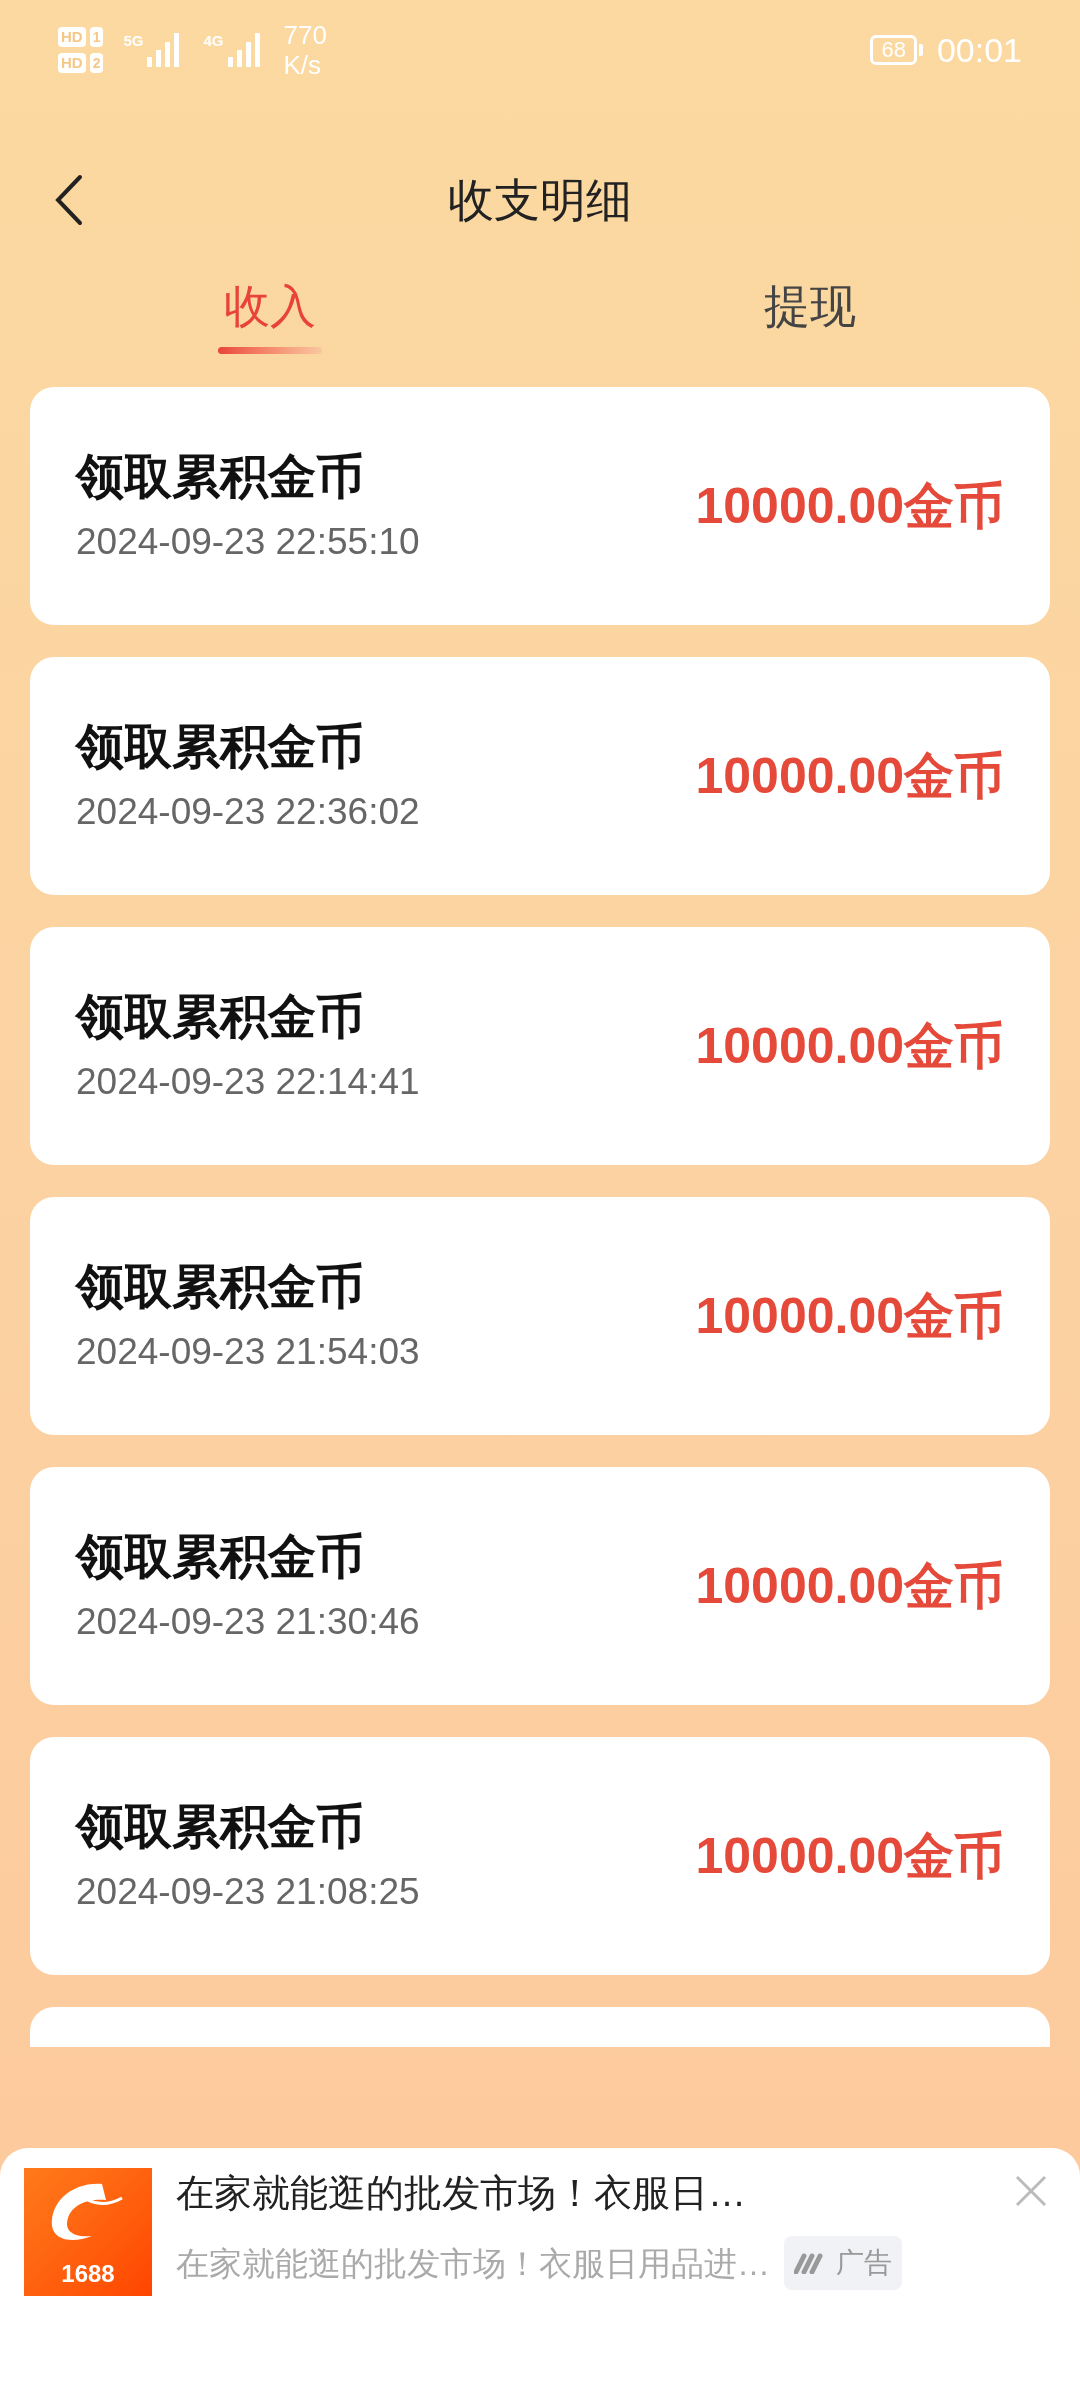 This screenshot has height=2388, width=1080. What do you see at coordinates (979, 50) in the screenshot?
I see `clock-time: 00:01` at bounding box center [979, 50].